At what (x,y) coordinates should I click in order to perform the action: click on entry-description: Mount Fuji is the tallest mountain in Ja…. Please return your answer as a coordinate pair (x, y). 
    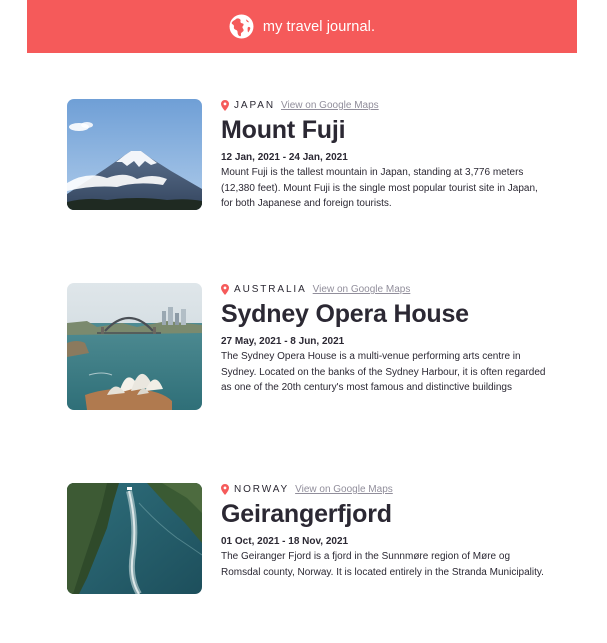
    Looking at the image, I should click on (379, 188).